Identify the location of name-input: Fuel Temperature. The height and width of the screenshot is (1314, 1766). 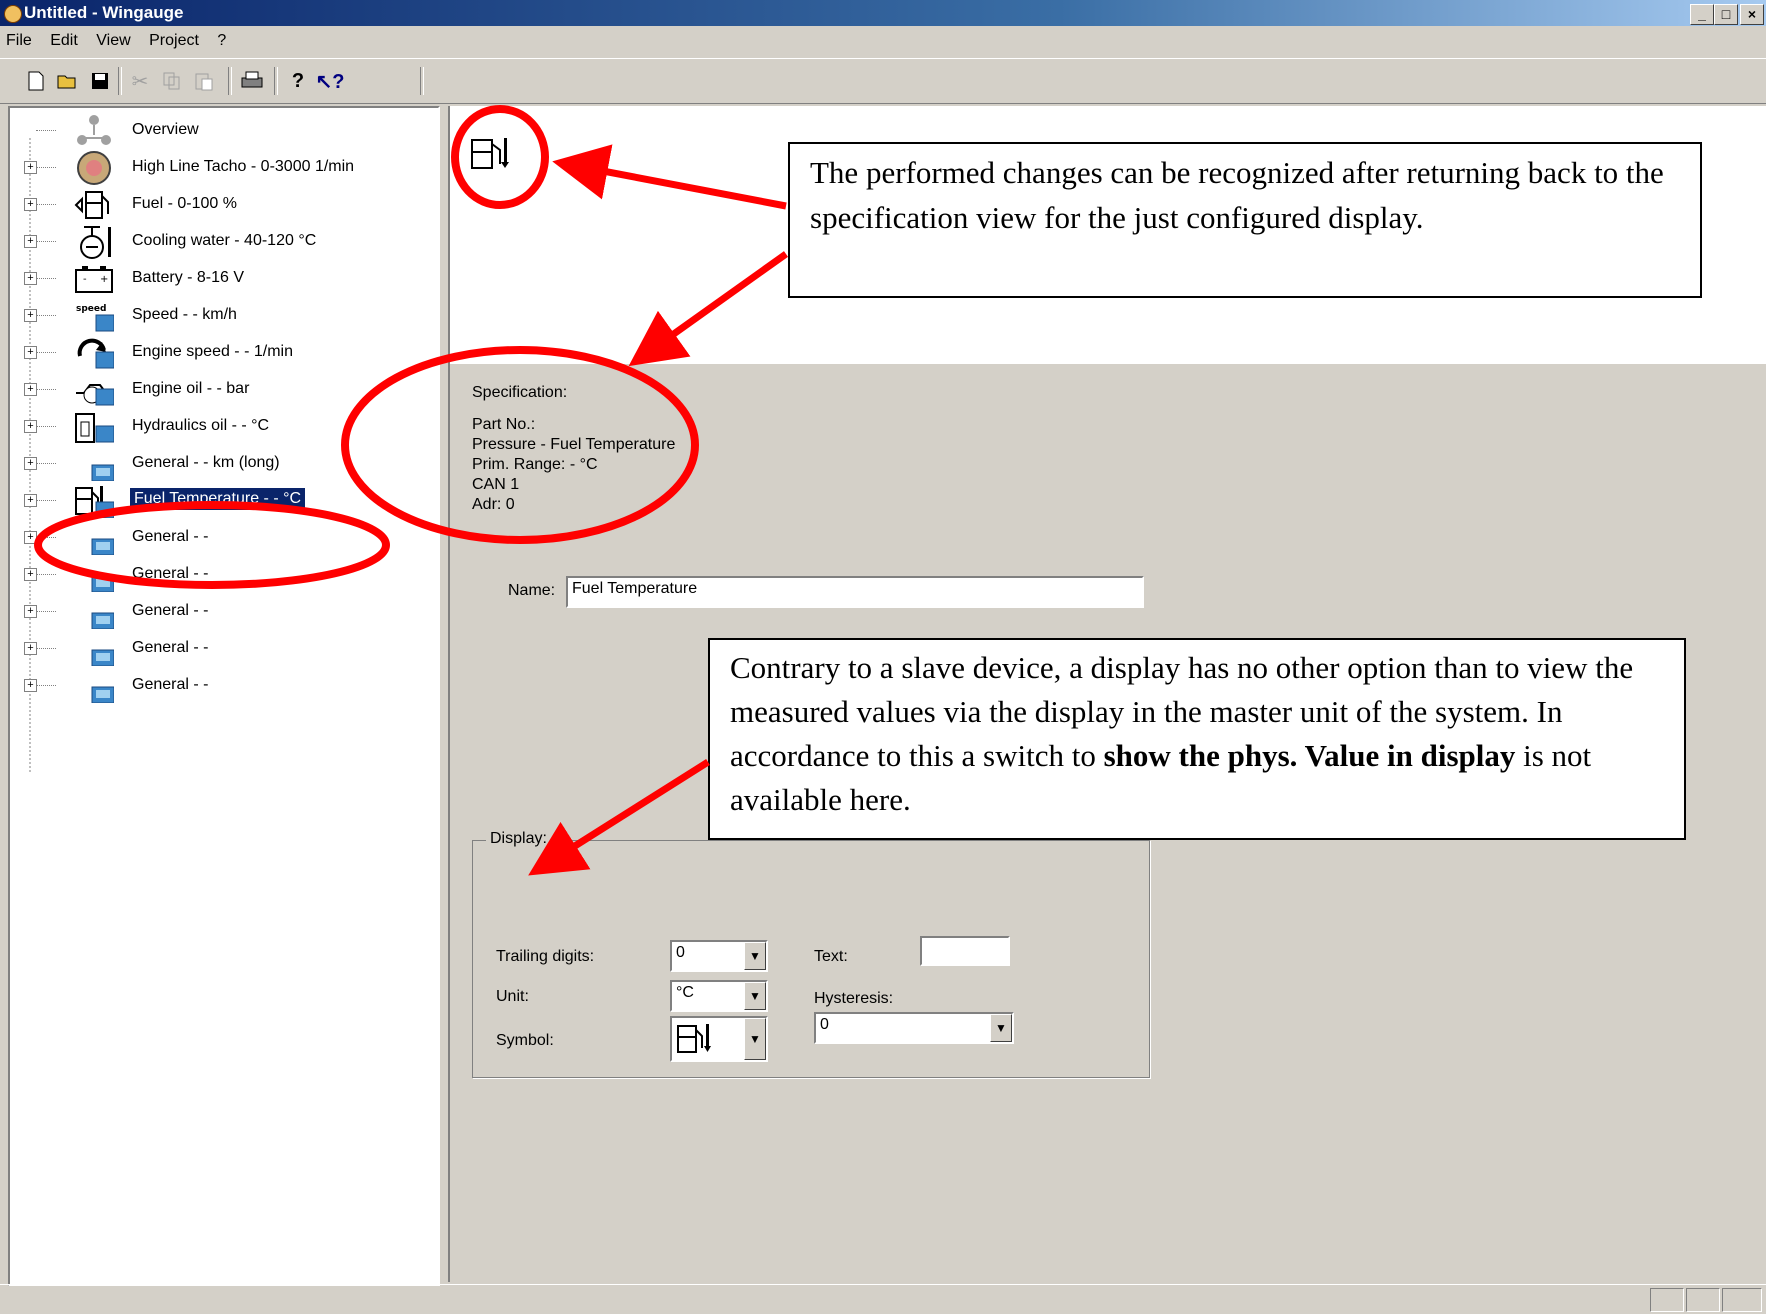
(855, 592).